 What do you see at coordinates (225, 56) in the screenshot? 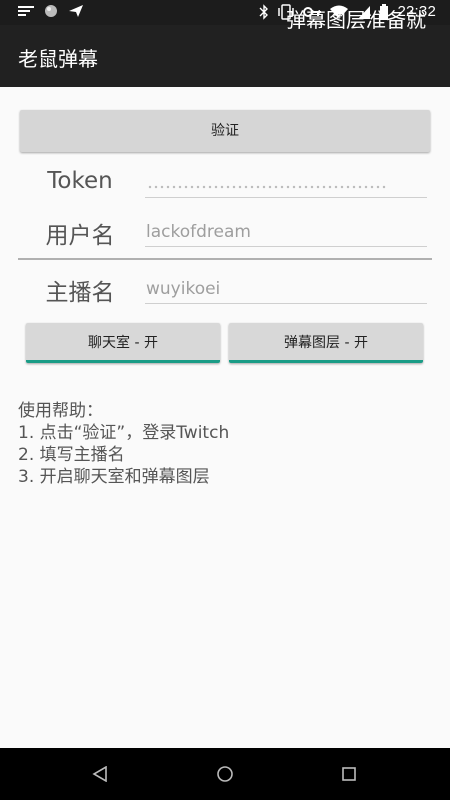
I see `app-bar: 老鼠弹幕` at bounding box center [225, 56].